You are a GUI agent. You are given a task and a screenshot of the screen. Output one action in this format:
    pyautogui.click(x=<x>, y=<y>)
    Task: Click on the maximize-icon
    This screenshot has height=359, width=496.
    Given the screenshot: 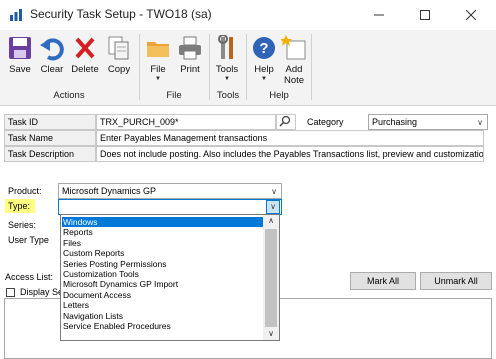 What is the action you would take?
    pyautogui.click(x=425, y=15)
    